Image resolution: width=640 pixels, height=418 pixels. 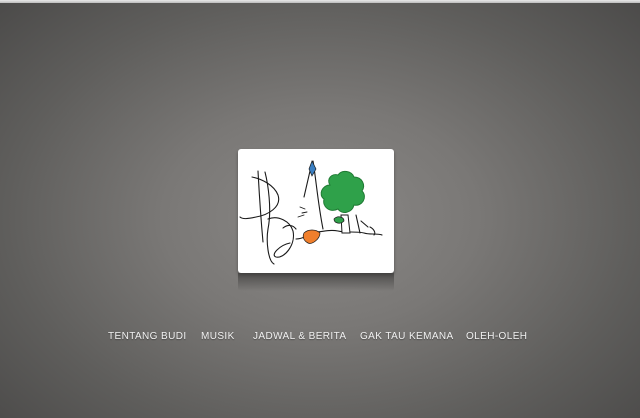 I want to click on logo-drawing, so click(x=311, y=212).